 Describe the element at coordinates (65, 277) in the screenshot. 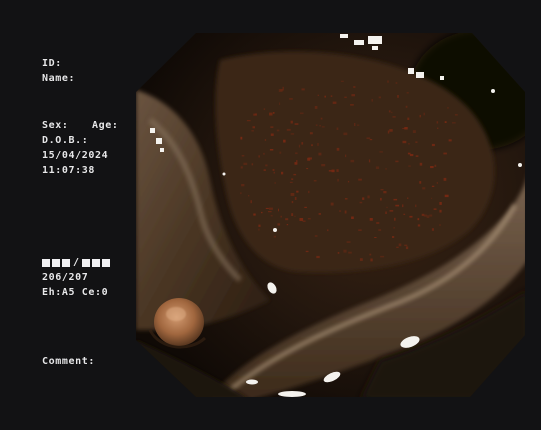

I see `frame-counter: 206/207` at that location.